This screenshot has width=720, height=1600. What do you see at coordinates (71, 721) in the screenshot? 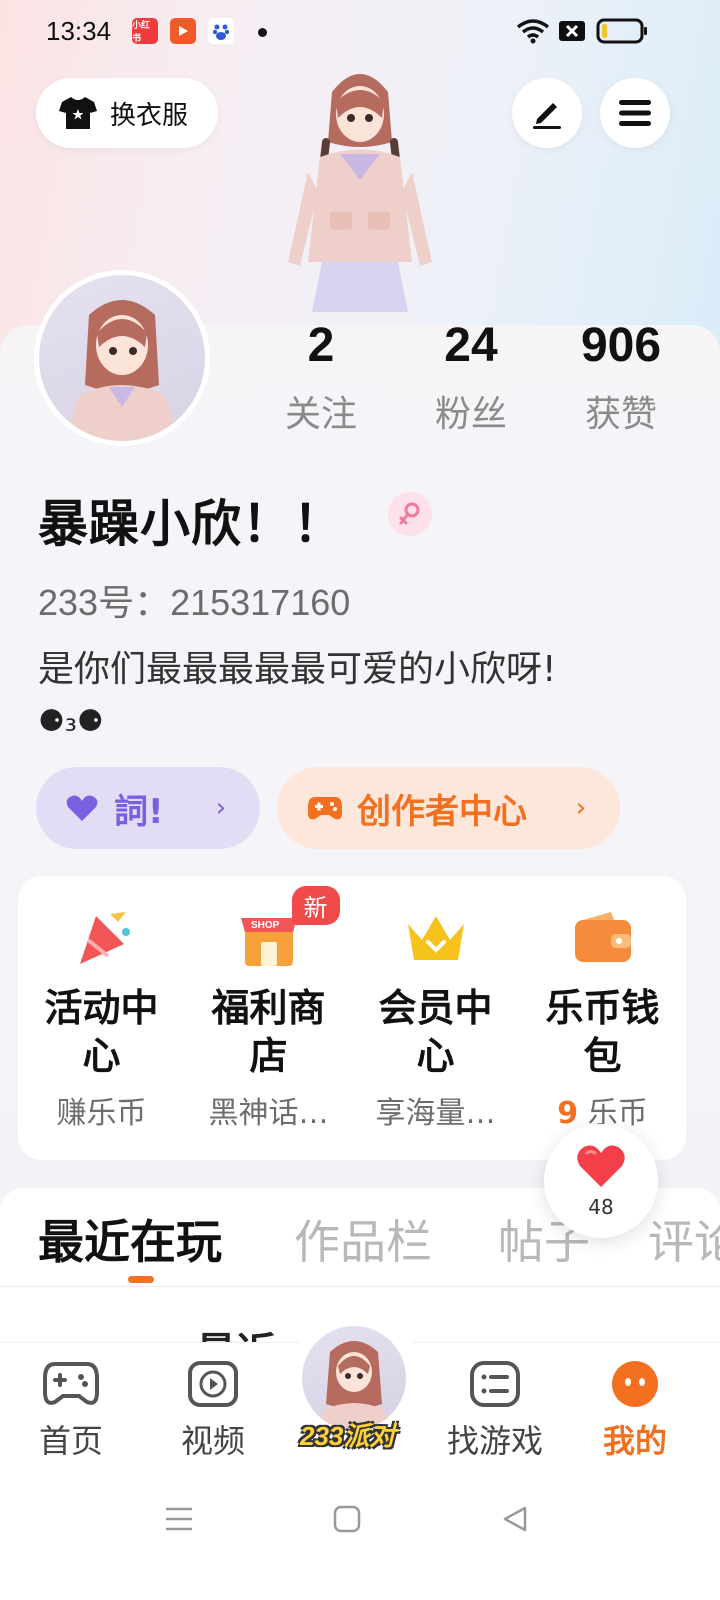
I see `bio-emoji: ⚈₃⚈` at bounding box center [71, 721].